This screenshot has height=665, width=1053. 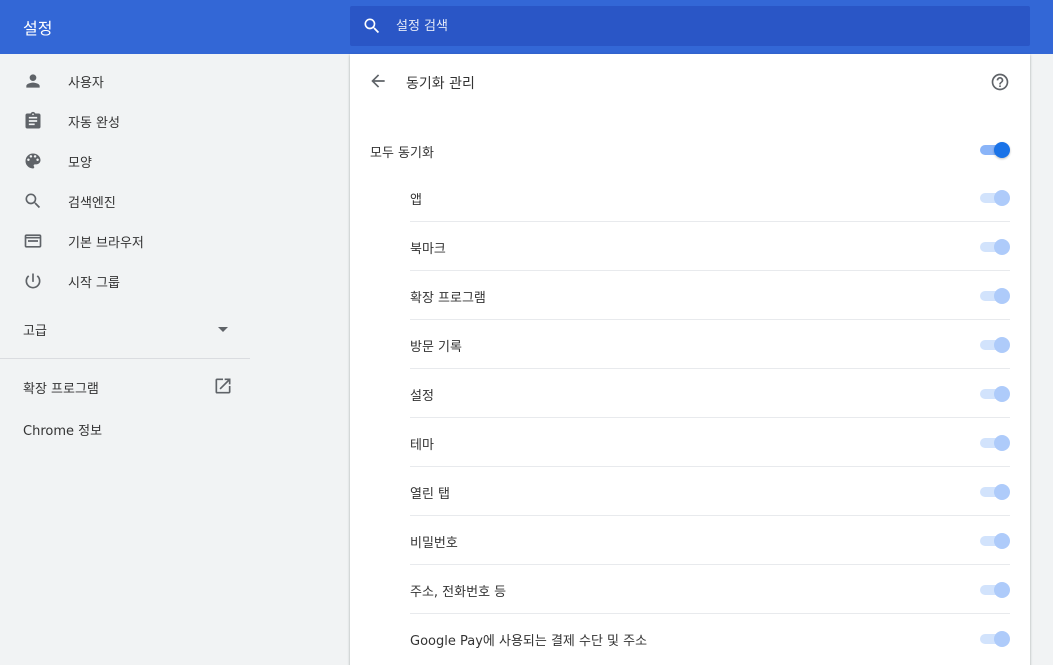 What do you see at coordinates (710, 491) in the screenshot?
I see `sync-item-open-tabs: 열린 탭` at bounding box center [710, 491].